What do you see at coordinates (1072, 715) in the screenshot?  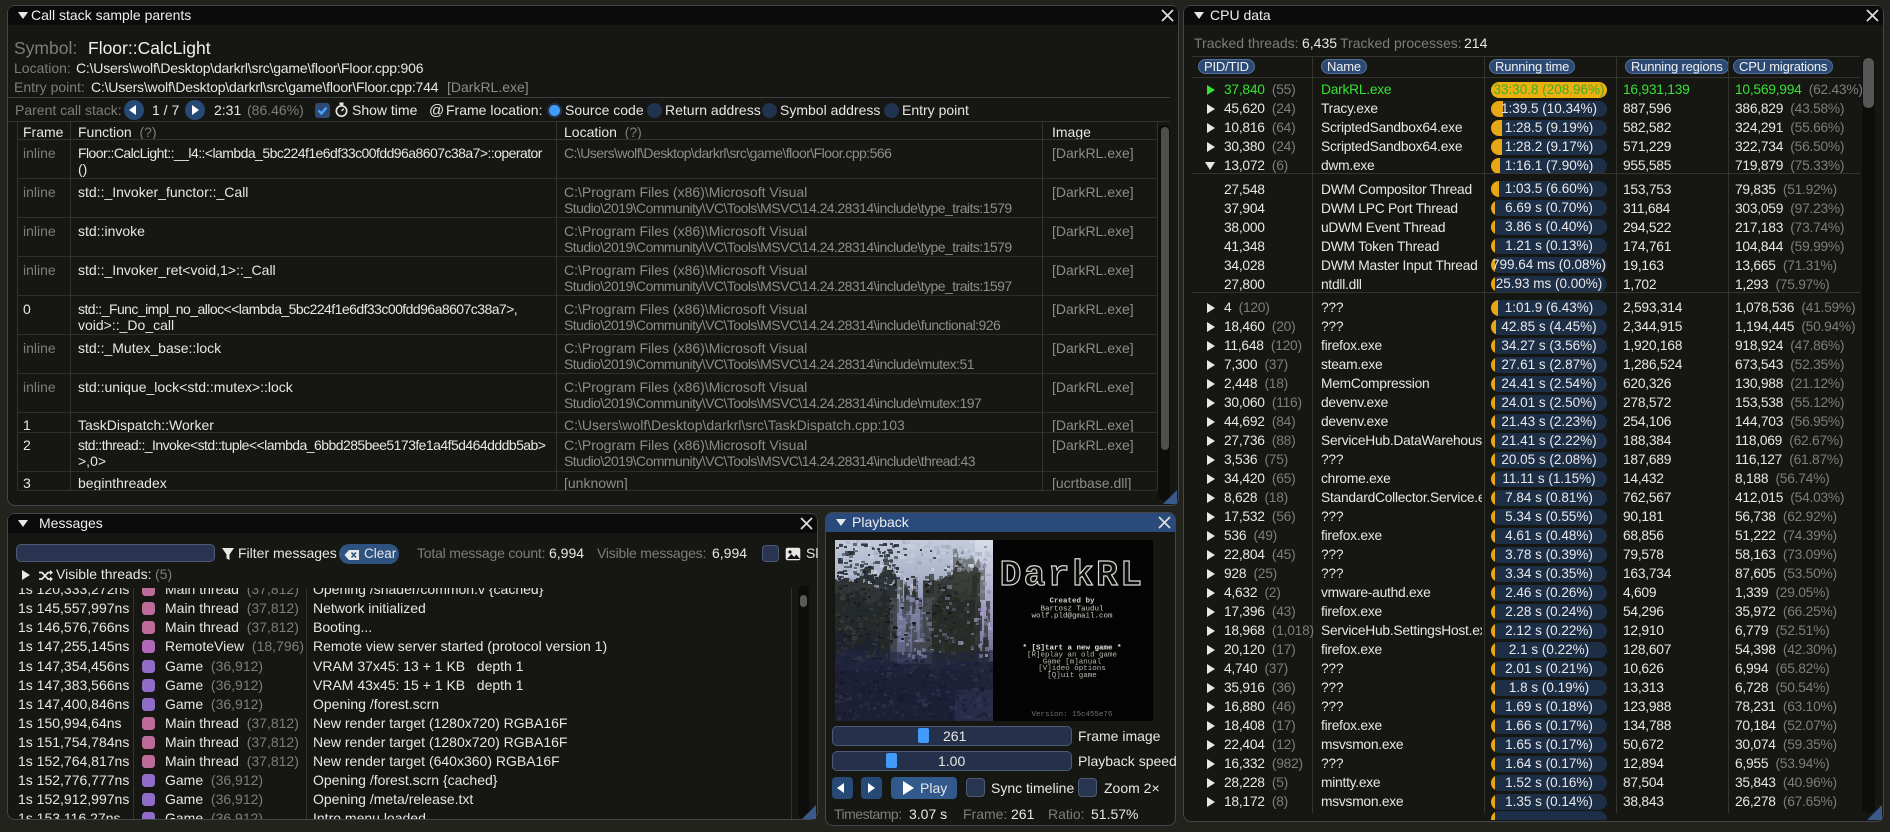 I see `svg-text: Version: 15c455e76` at bounding box center [1072, 715].